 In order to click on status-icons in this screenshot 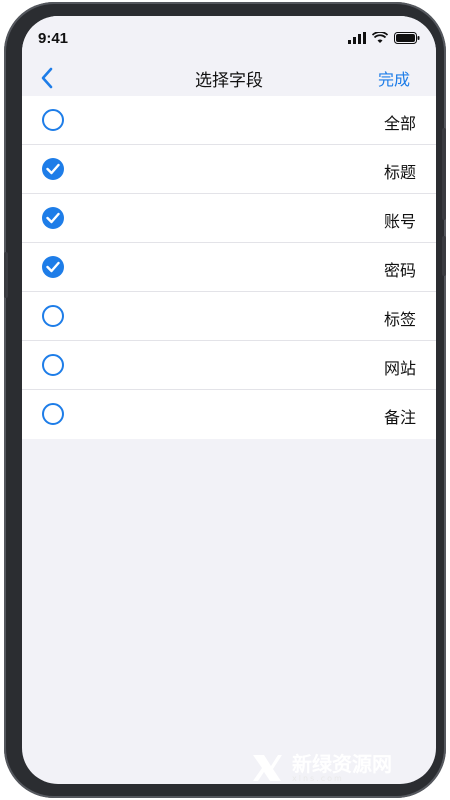, I will do `click(384, 38)`.